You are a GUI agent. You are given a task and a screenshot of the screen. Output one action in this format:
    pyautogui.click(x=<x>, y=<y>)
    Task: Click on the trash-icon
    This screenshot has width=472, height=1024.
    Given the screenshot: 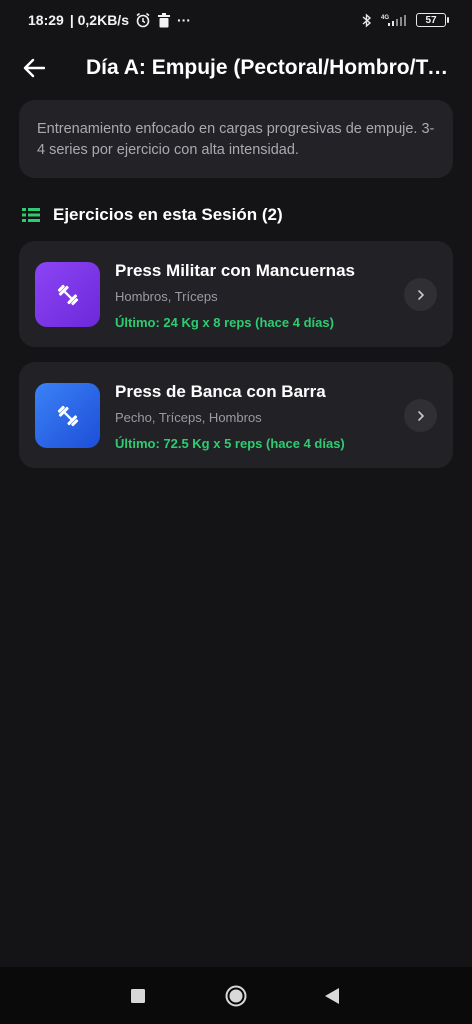 What is the action you would take?
    pyautogui.click(x=164, y=20)
    